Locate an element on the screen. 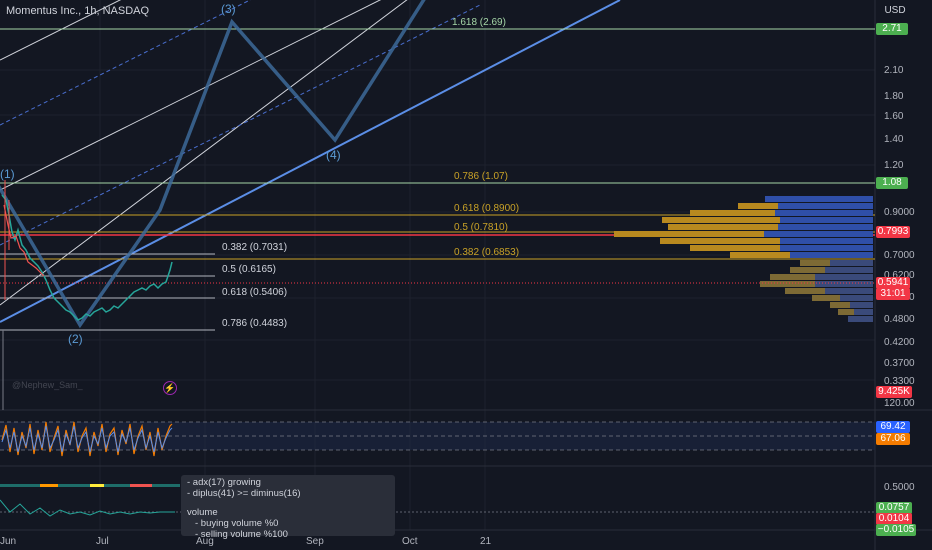  price-axis-label: 0.9000 is located at coordinates (899, 212).